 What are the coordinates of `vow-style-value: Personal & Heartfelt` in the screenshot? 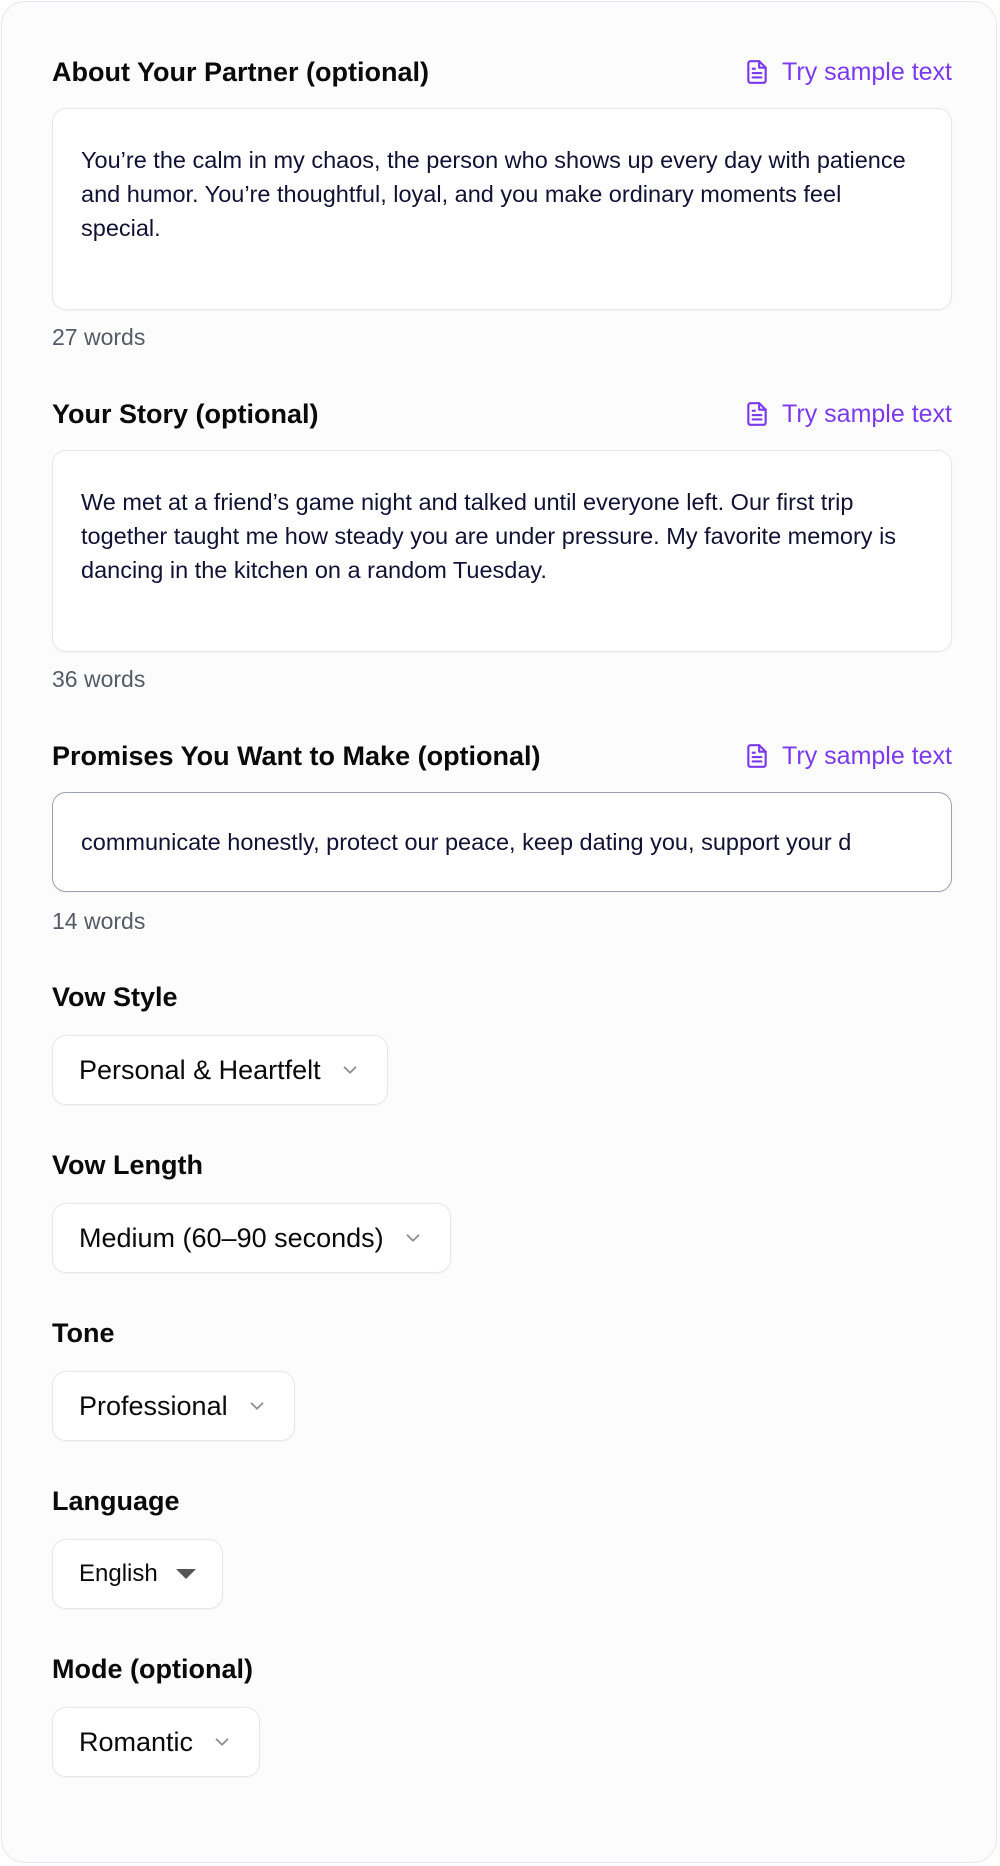 It's located at (200, 1069).